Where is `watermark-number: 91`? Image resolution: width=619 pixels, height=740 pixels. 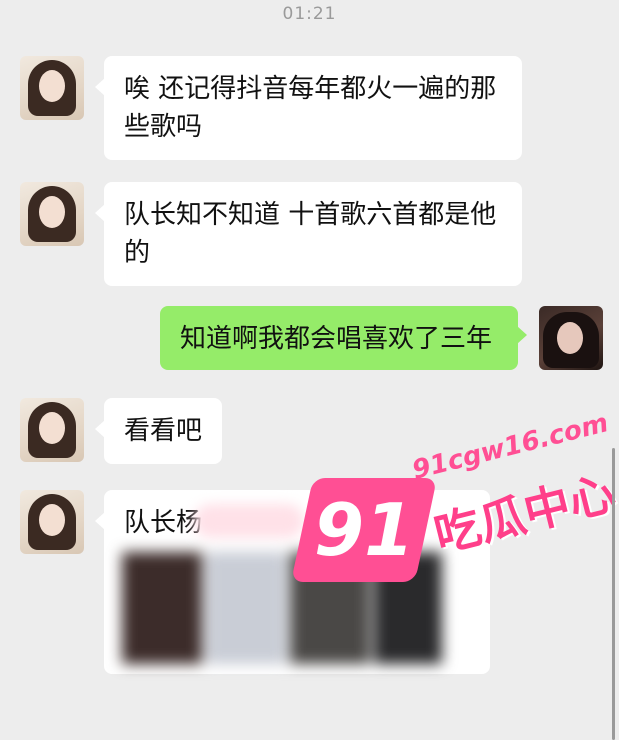
watermark-number: 91 is located at coordinates (364, 530).